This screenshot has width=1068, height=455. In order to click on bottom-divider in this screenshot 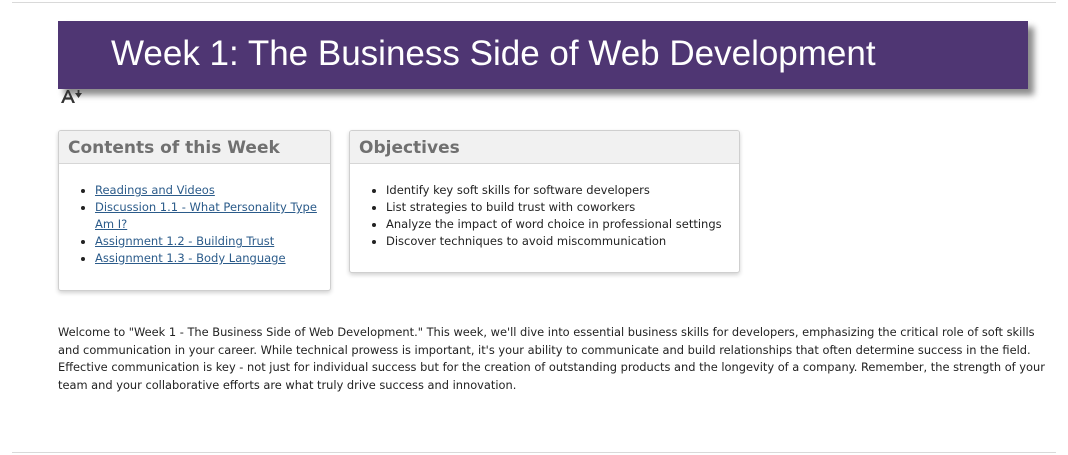, I will do `click(534, 452)`.